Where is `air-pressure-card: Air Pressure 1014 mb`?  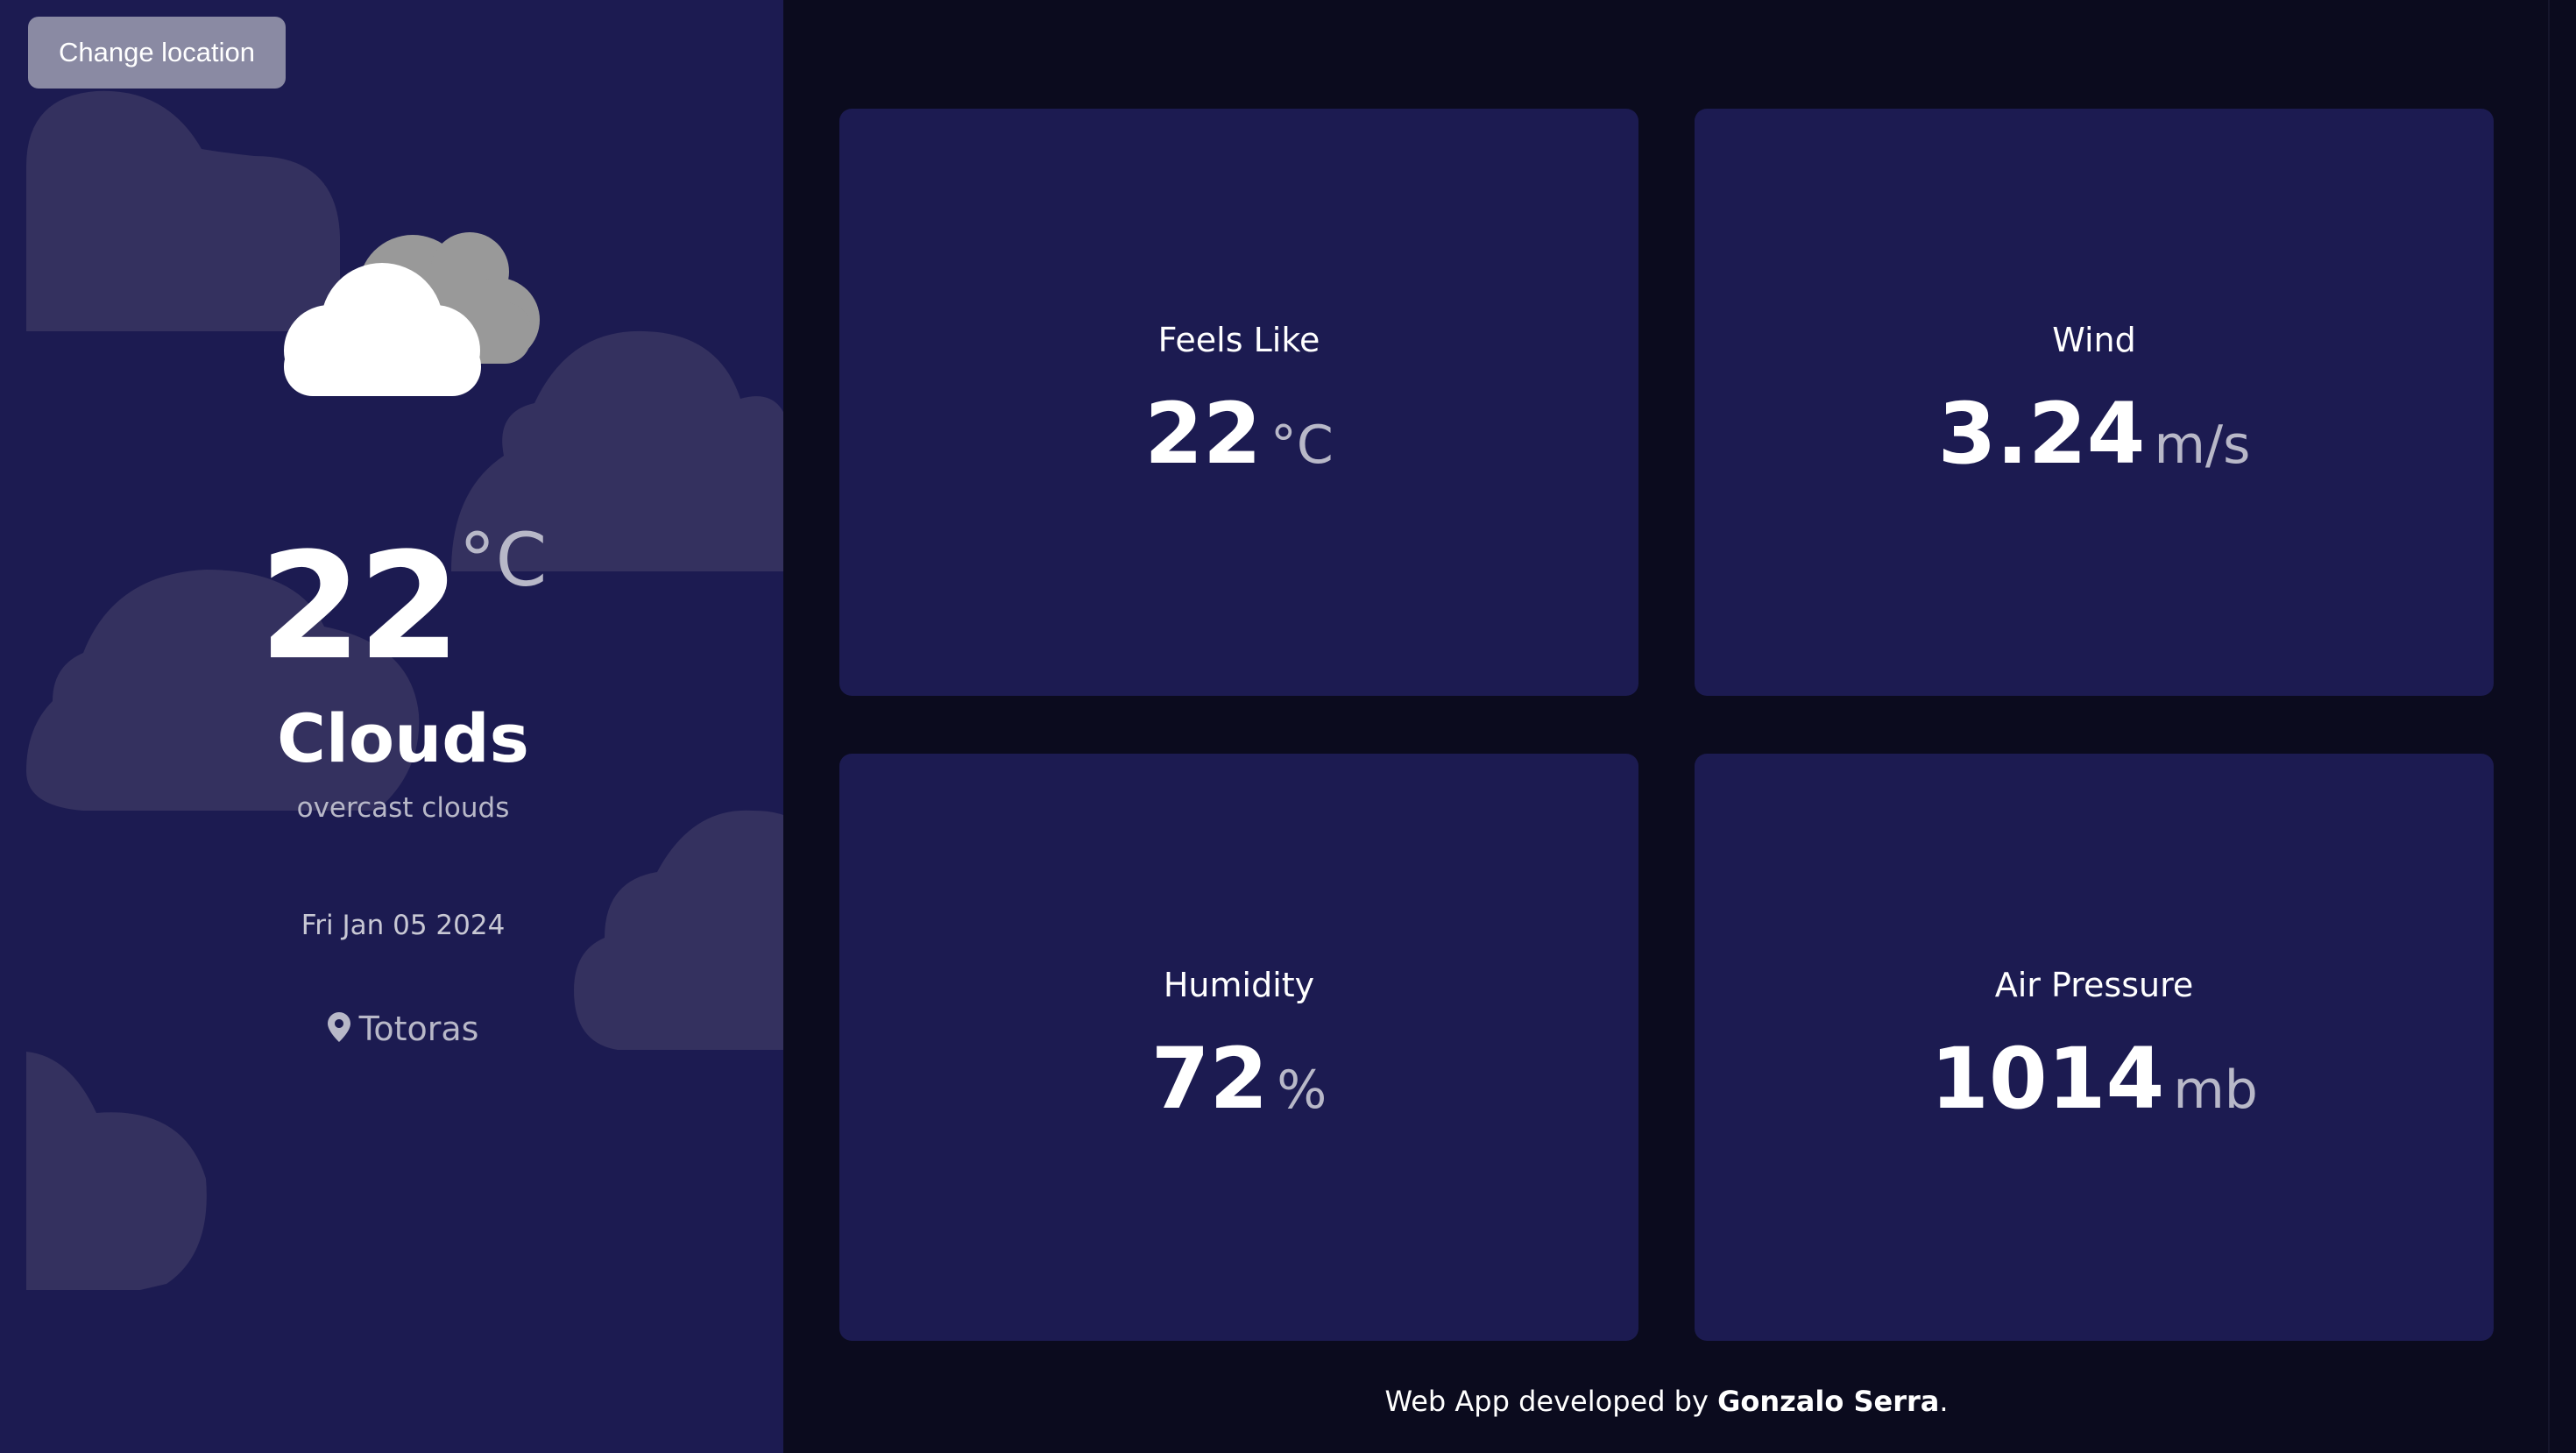
air-pressure-card: Air Pressure 1014 mb is located at coordinates (2094, 1047).